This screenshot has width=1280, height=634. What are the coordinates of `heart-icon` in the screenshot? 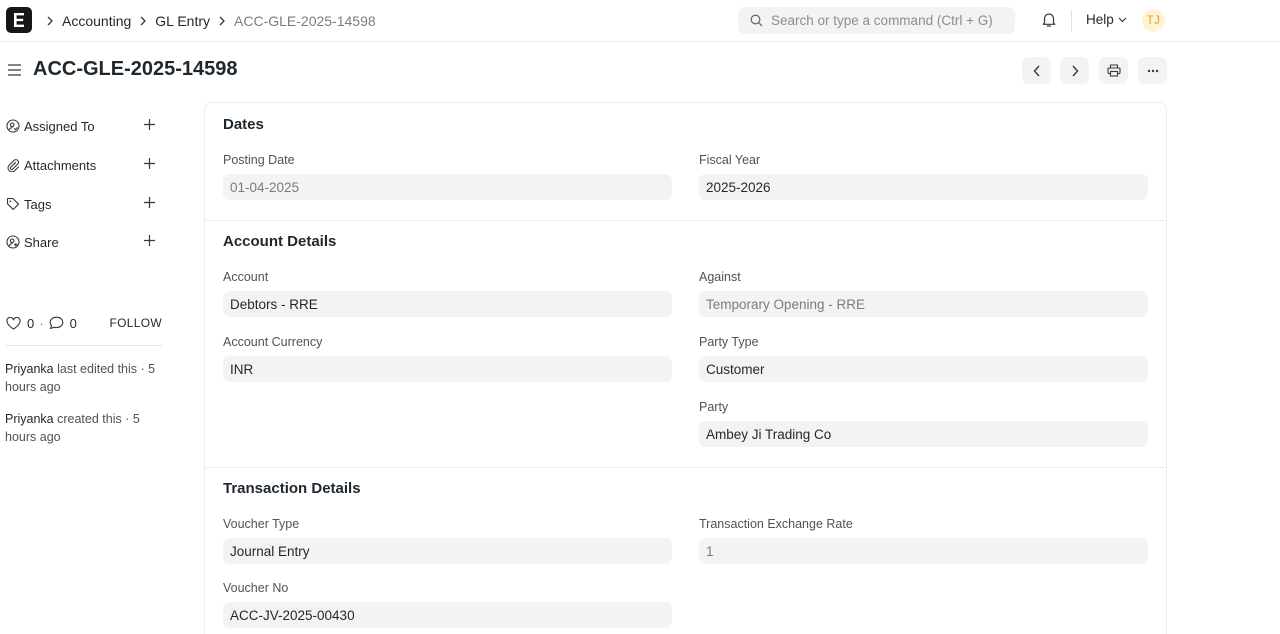 It's located at (13, 323).